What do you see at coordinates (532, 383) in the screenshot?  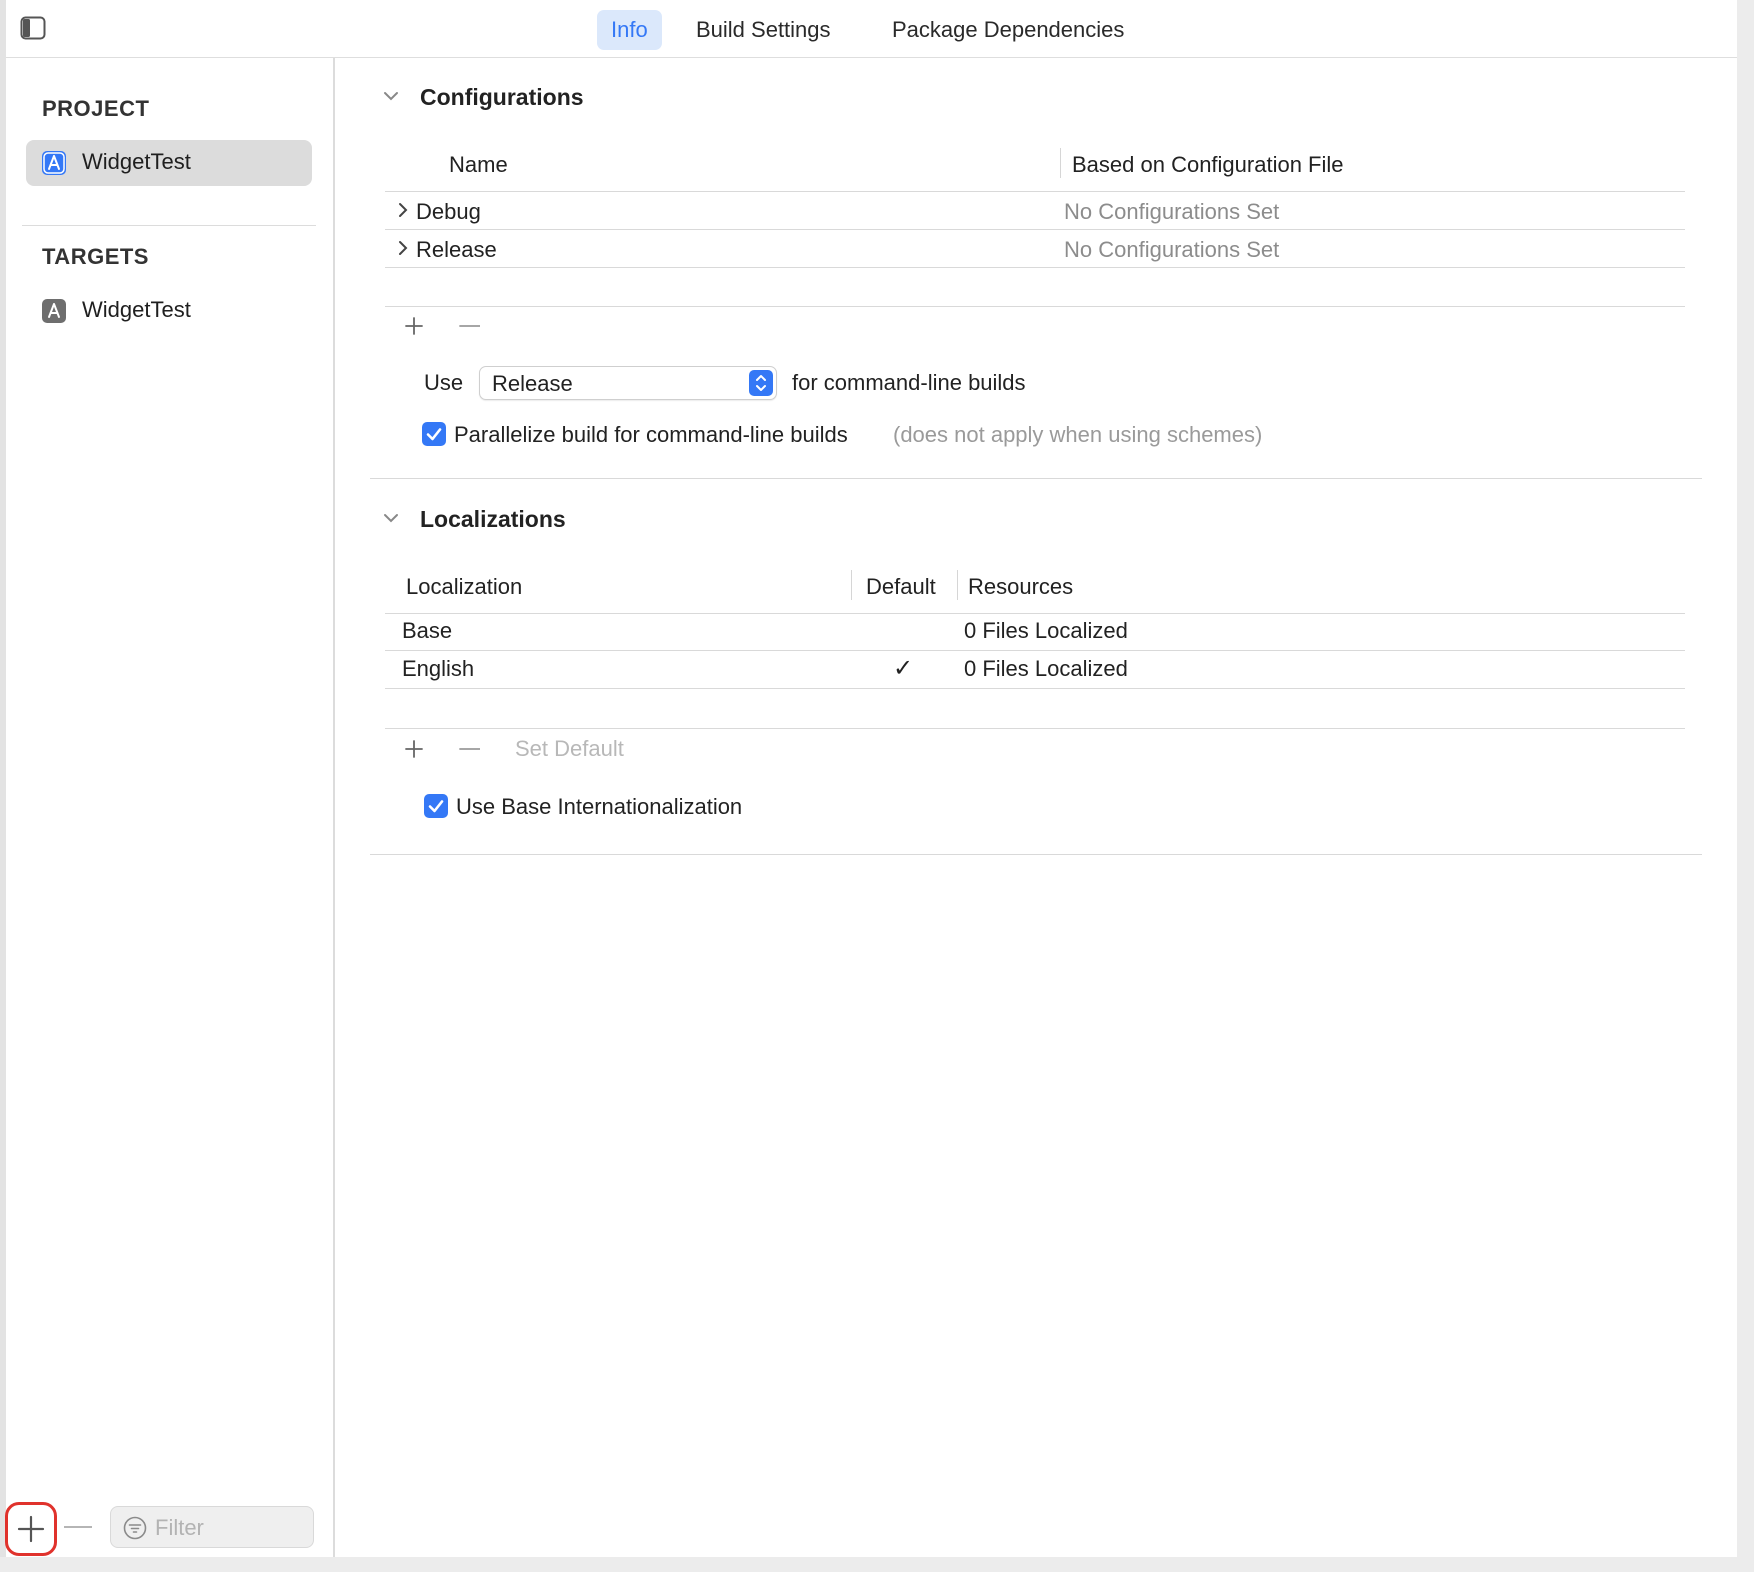 I see `popup-value: Release` at bounding box center [532, 383].